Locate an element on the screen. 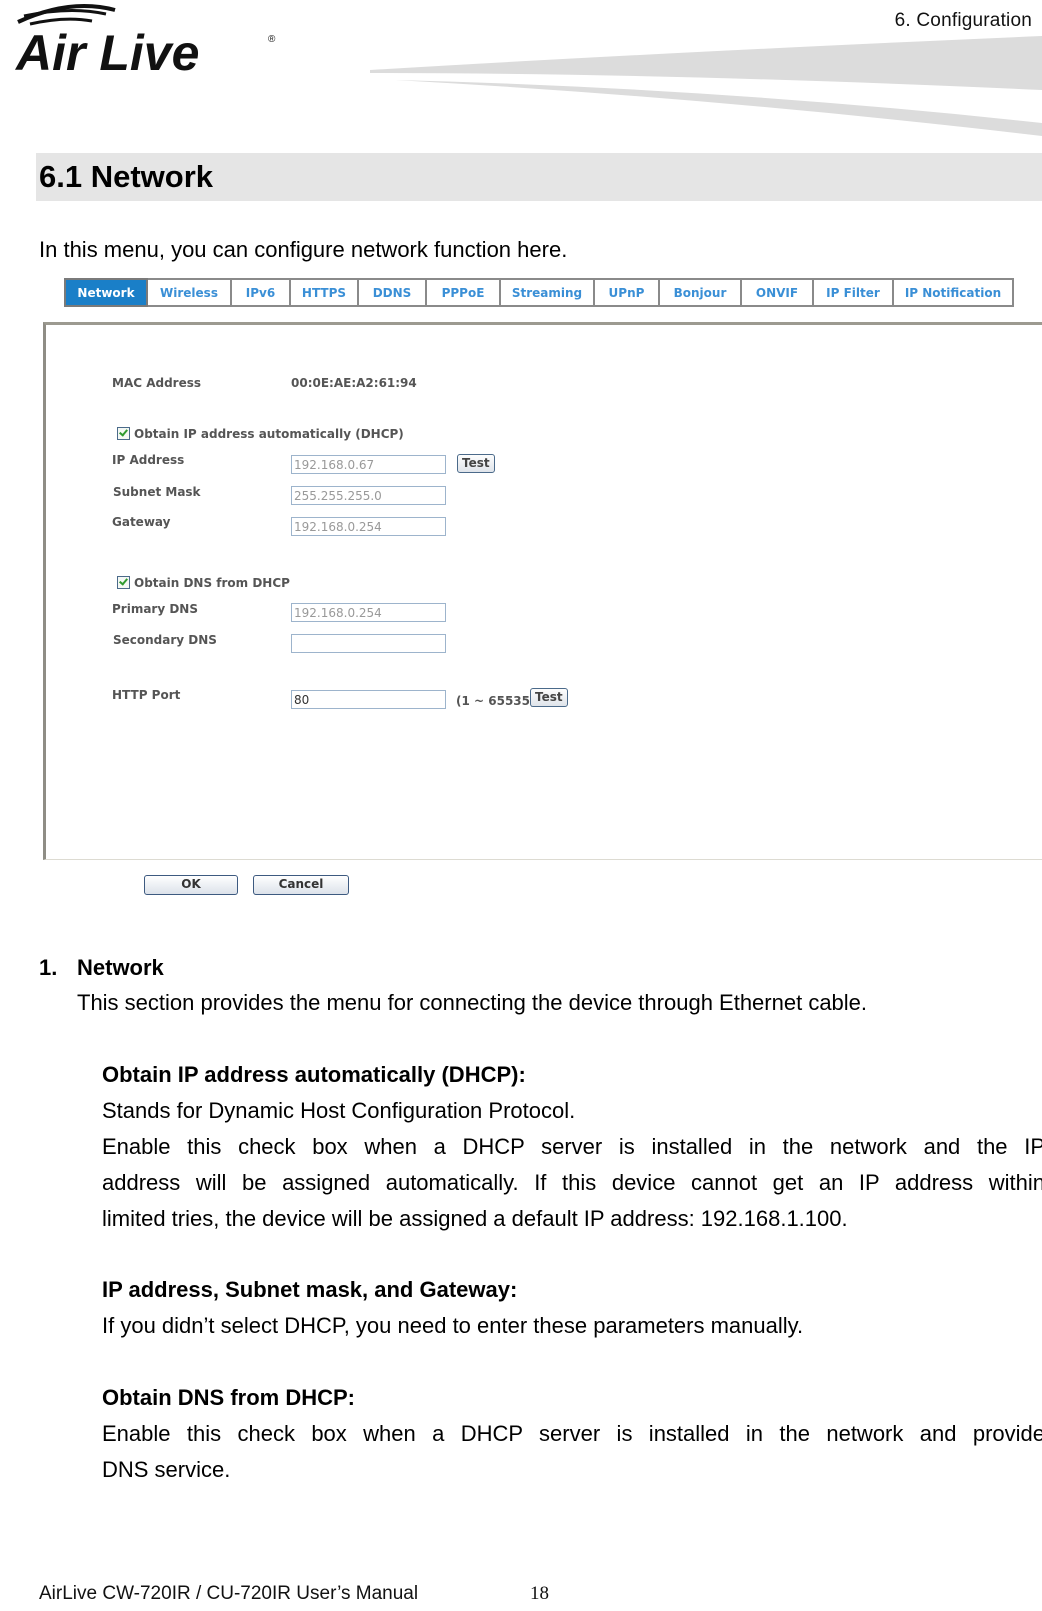 Image resolution: width=1042 pixels, height=1611 pixels. dhcp-heading: Obtain IP address automatically (DHCP): is located at coordinates (314, 1074).